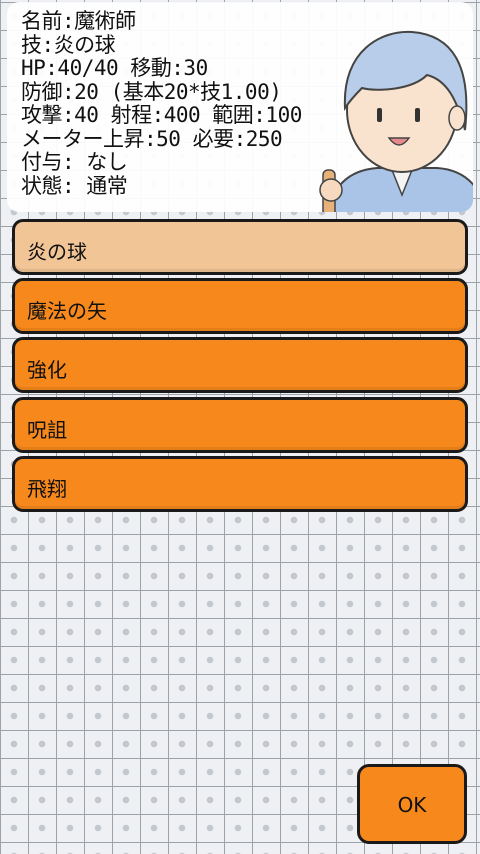 The width and height of the screenshot is (480, 854). I want to click on stat-meter: メーター上昇:50 必要:250, so click(152, 138).